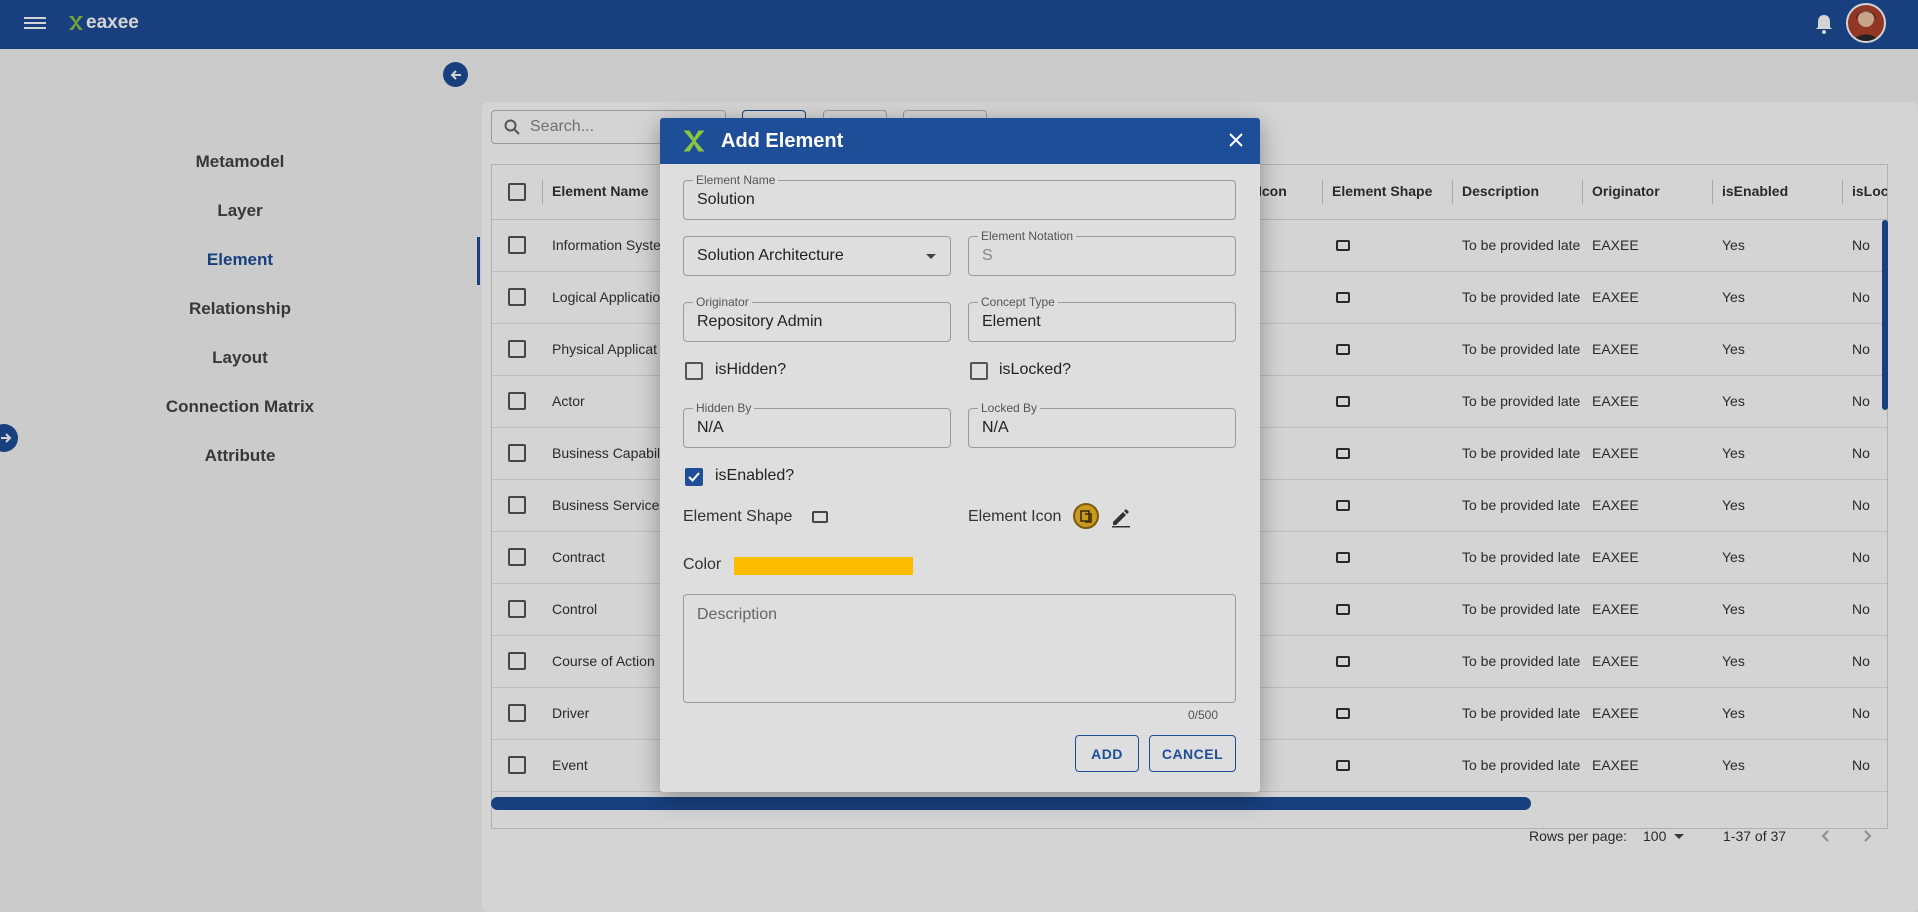 The width and height of the screenshot is (1918, 912). What do you see at coordinates (724, 408) in the screenshot?
I see `hidden-by-label: Hidden By` at bounding box center [724, 408].